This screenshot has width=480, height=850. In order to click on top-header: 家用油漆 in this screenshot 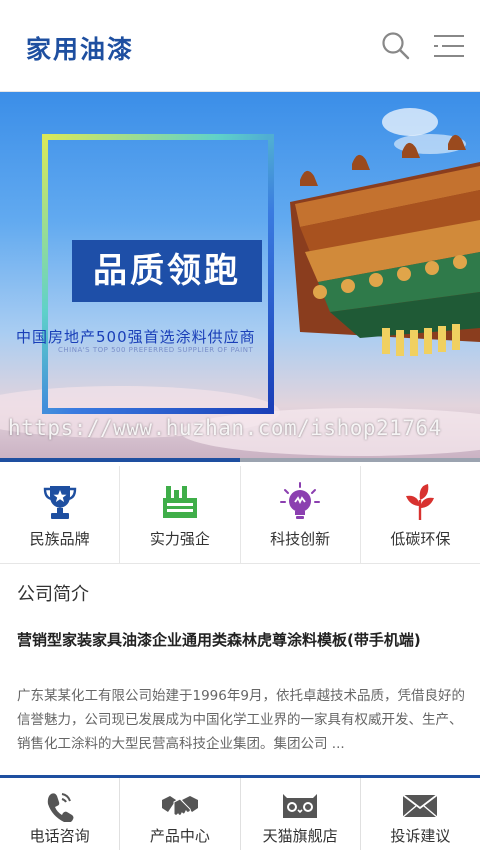, I will do `click(240, 46)`.